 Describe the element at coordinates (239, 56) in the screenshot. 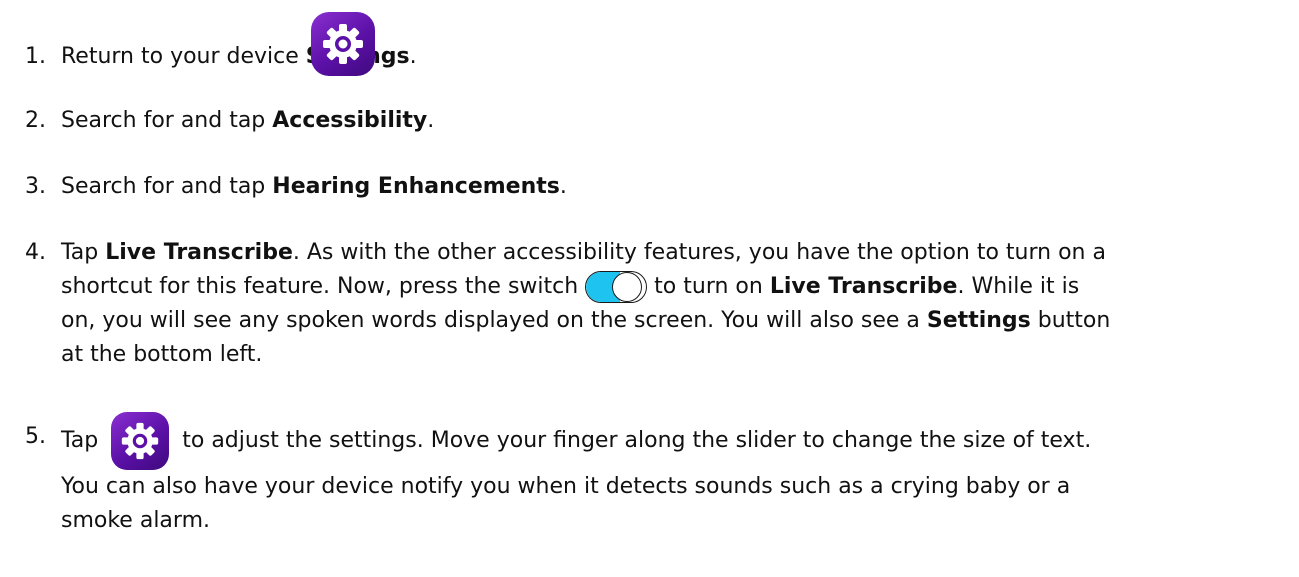

I see `step-text: Return to your device Settings.` at that location.